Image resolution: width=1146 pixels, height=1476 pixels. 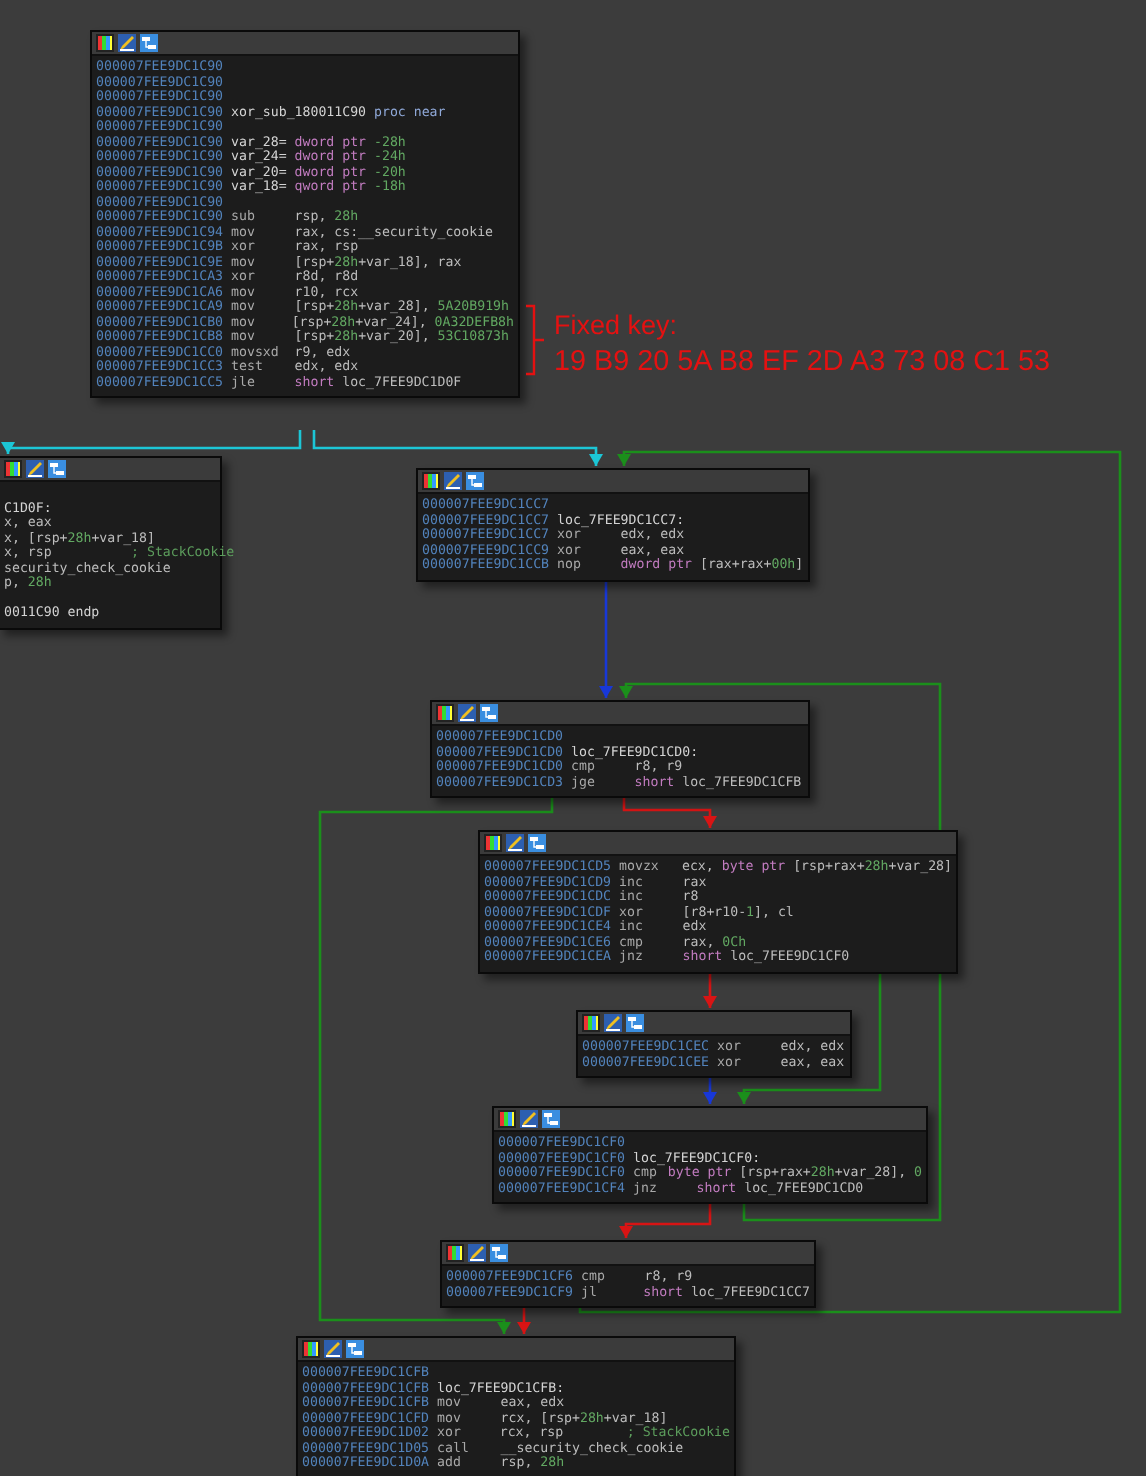 What do you see at coordinates (535, 340) in the screenshot?
I see `bracket-drawing` at bounding box center [535, 340].